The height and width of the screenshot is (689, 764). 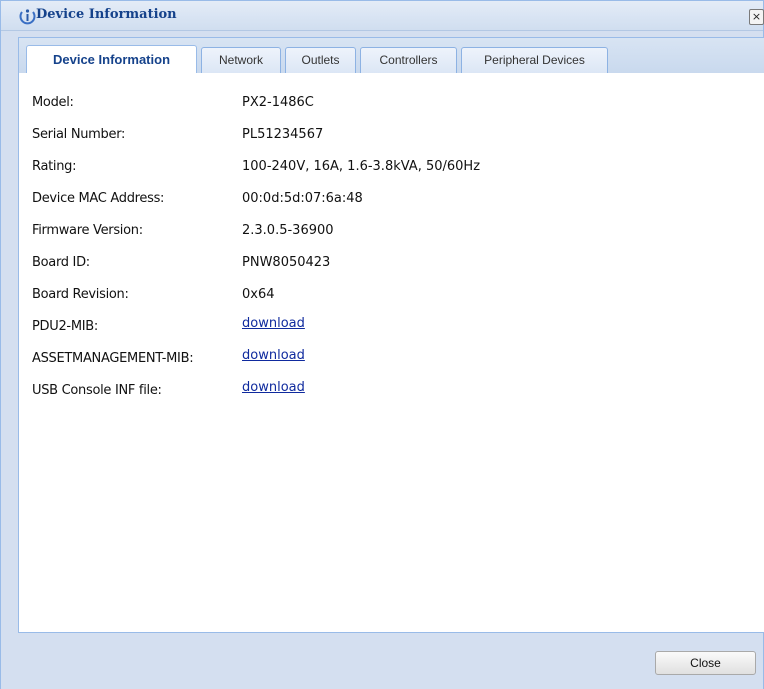 I want to click on info-value: 00:0d:5d:07:6a:48, so click(x=302, y=198).